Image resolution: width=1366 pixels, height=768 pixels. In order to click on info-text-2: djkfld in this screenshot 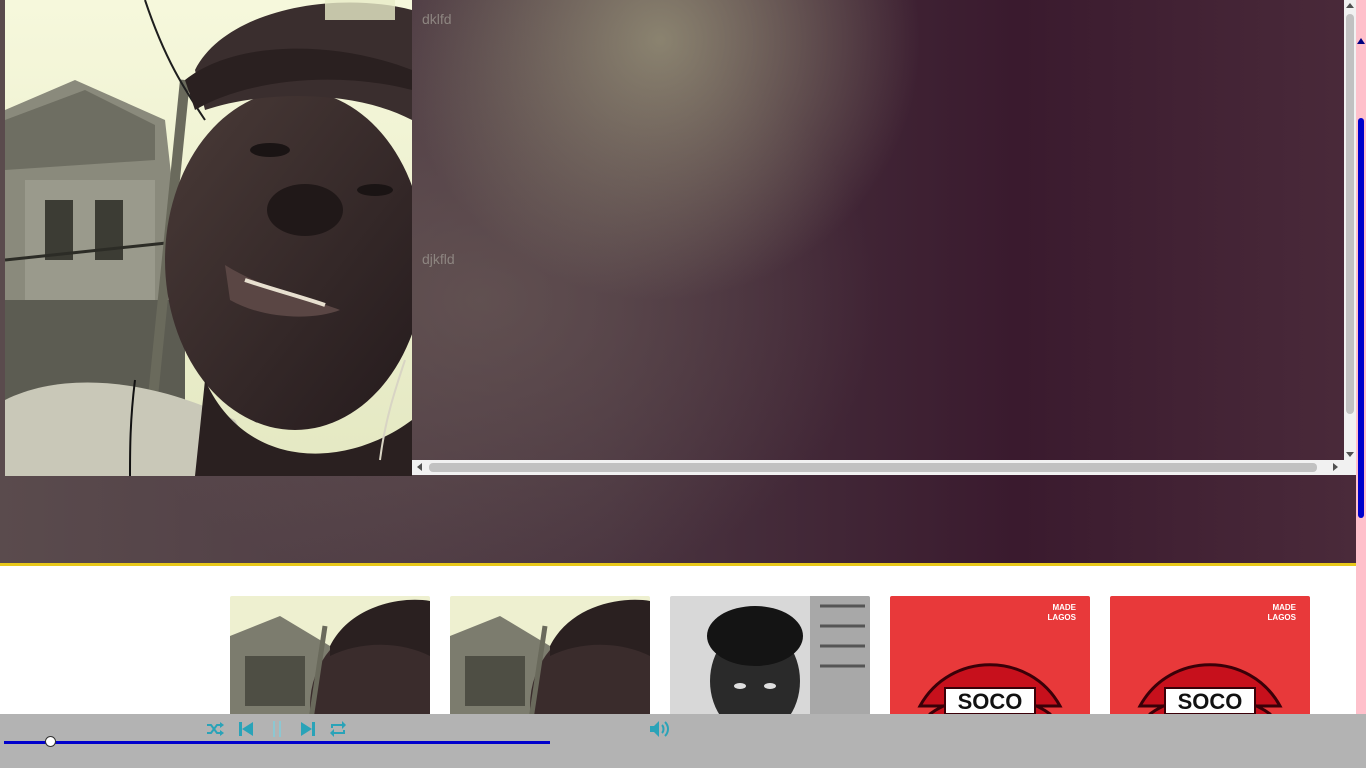, I will do `click(438, 259)`.